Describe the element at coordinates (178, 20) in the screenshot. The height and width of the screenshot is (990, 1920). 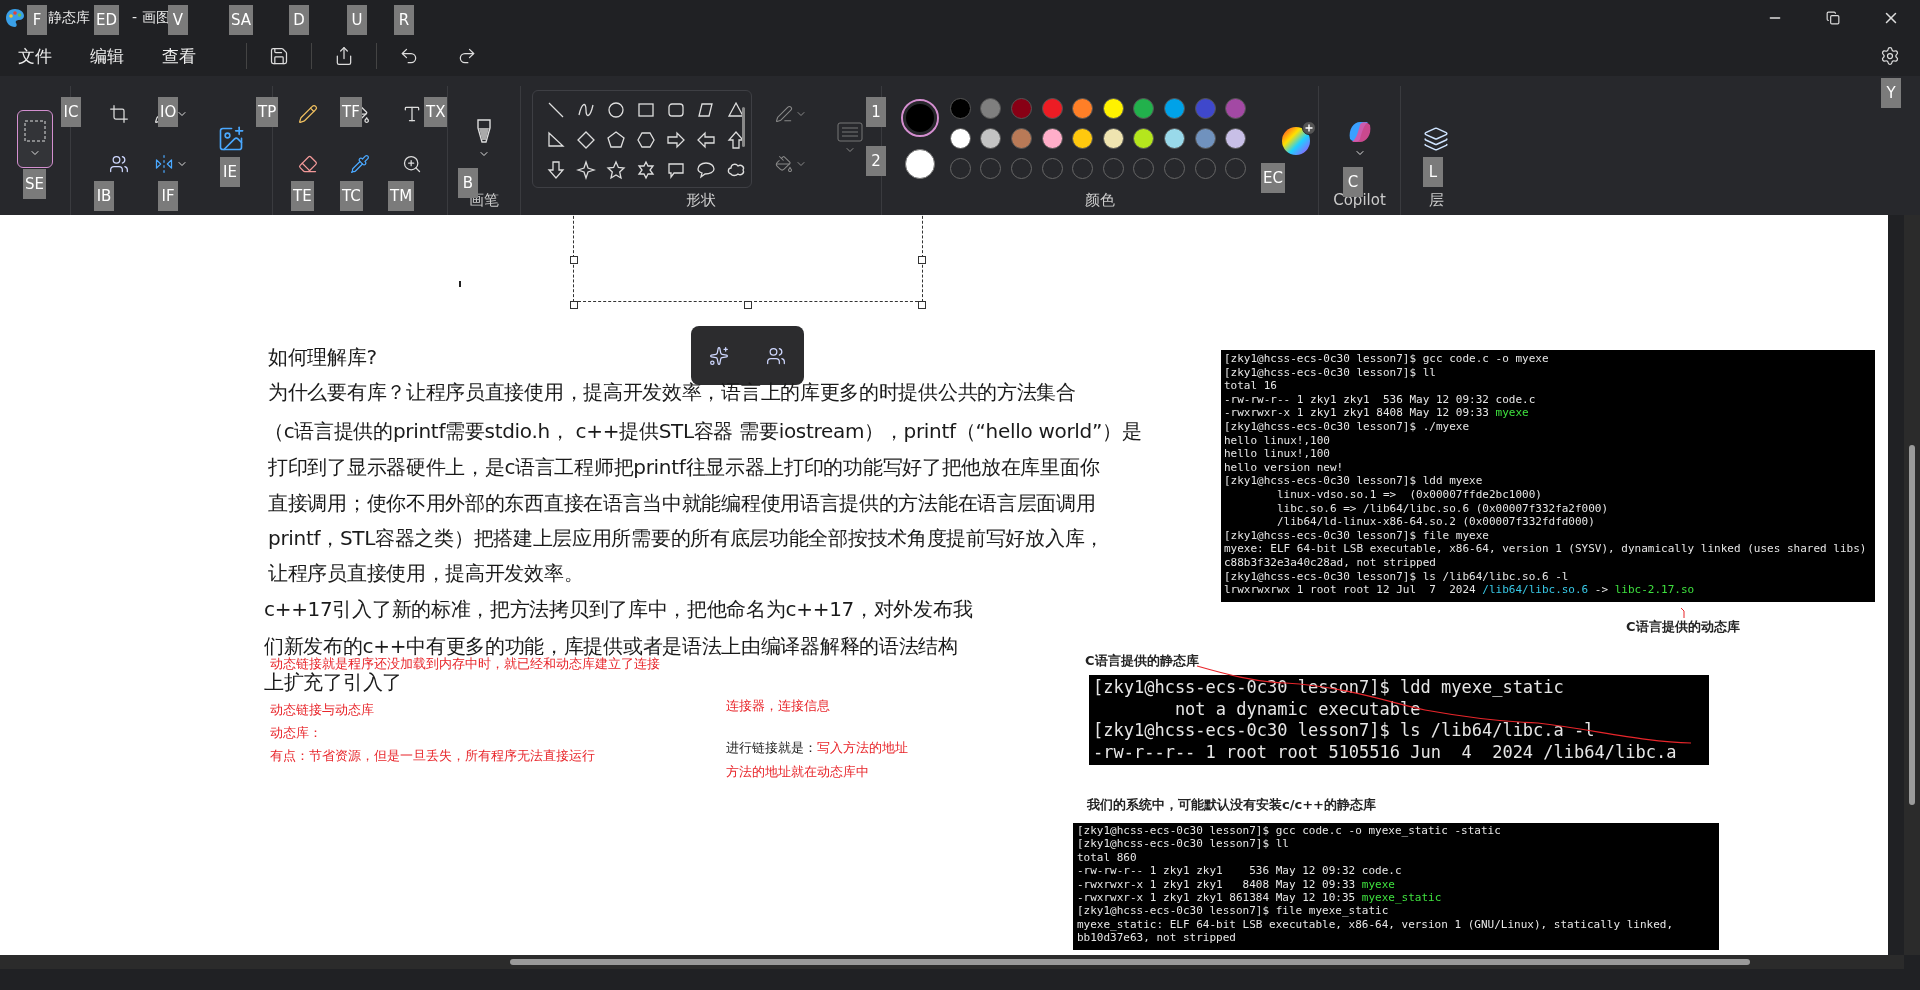
I see `keytip-tooltip: V` at that location.